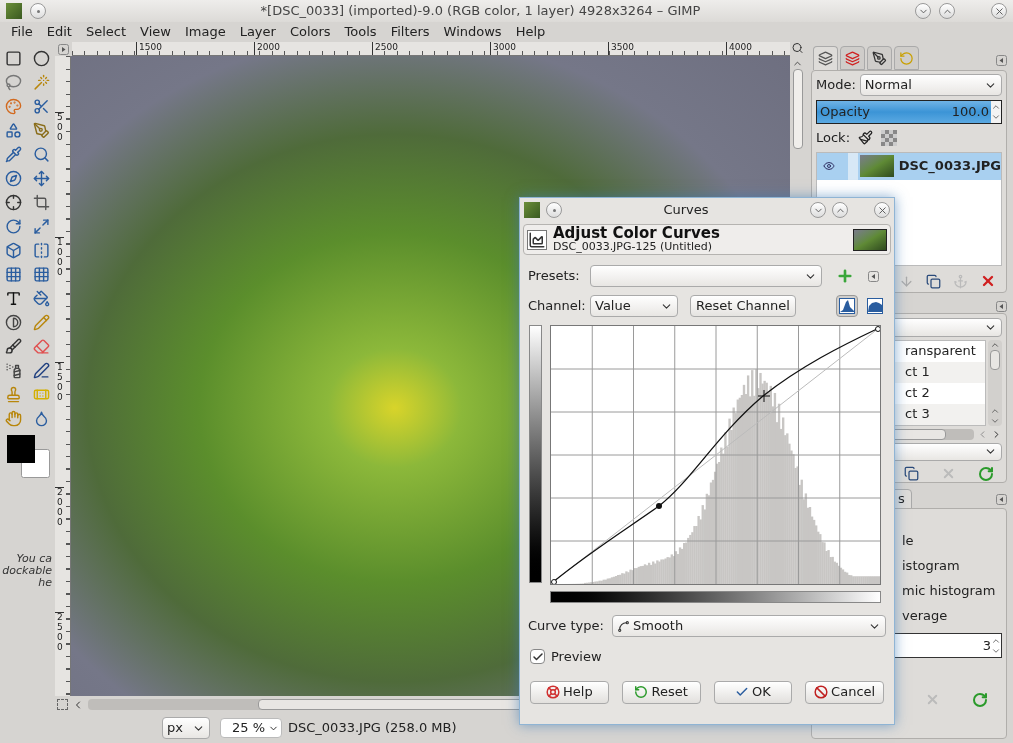 Image resolution: width=1013 pixels, height=743 pixels. What do you see at coordinates (829, 166) in the screenshot?
I see `visibility-eye-icon` at bounding box center [829, 166].